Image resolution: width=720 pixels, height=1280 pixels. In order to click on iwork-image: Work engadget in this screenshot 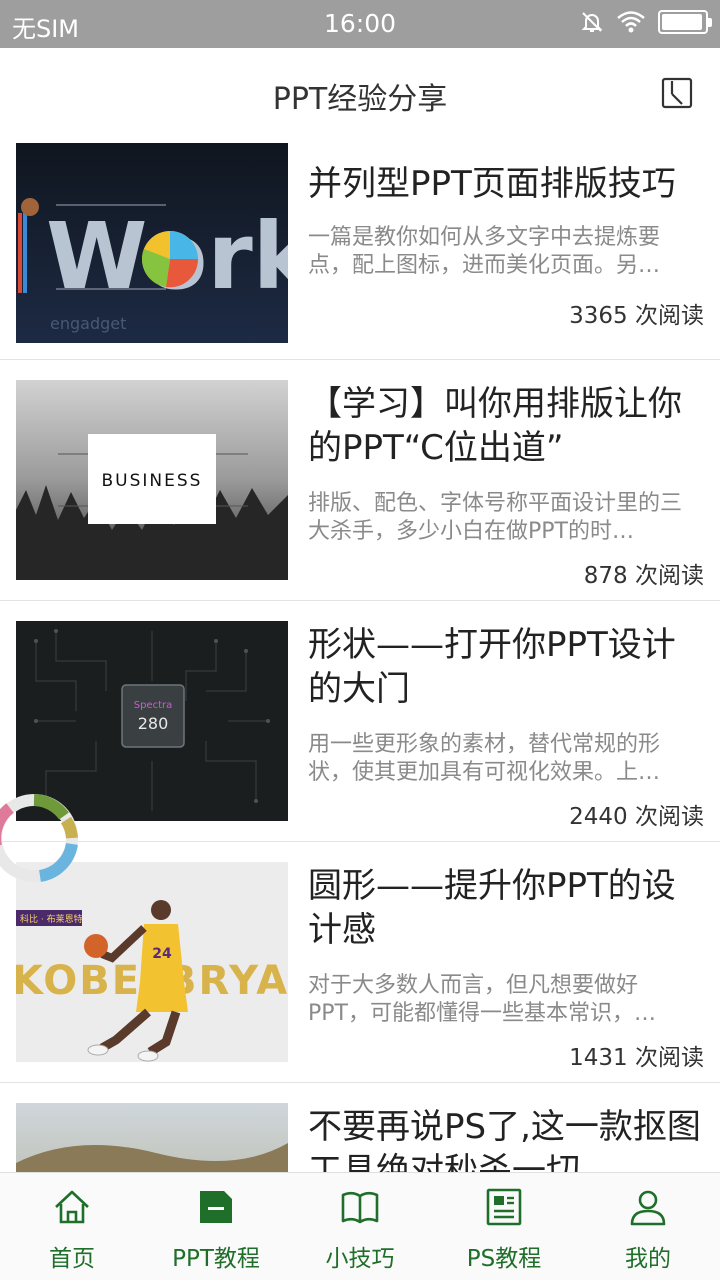, I will do `click(152, 243)`.